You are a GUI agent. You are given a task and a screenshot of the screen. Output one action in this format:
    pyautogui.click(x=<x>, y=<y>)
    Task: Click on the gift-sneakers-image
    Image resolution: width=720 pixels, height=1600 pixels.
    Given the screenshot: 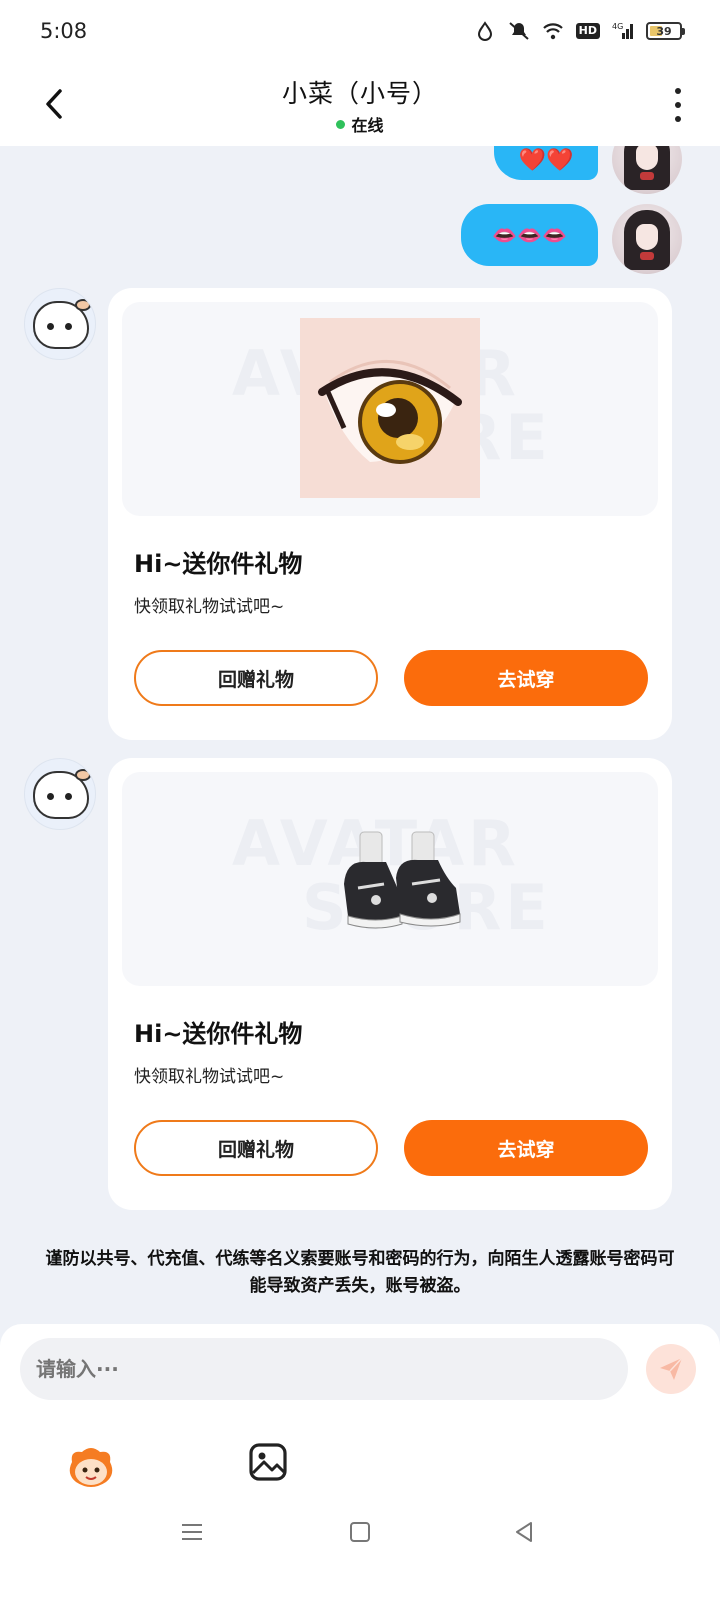 What is the action you would take?
    pyautogui.click(x=402, y=880)
    